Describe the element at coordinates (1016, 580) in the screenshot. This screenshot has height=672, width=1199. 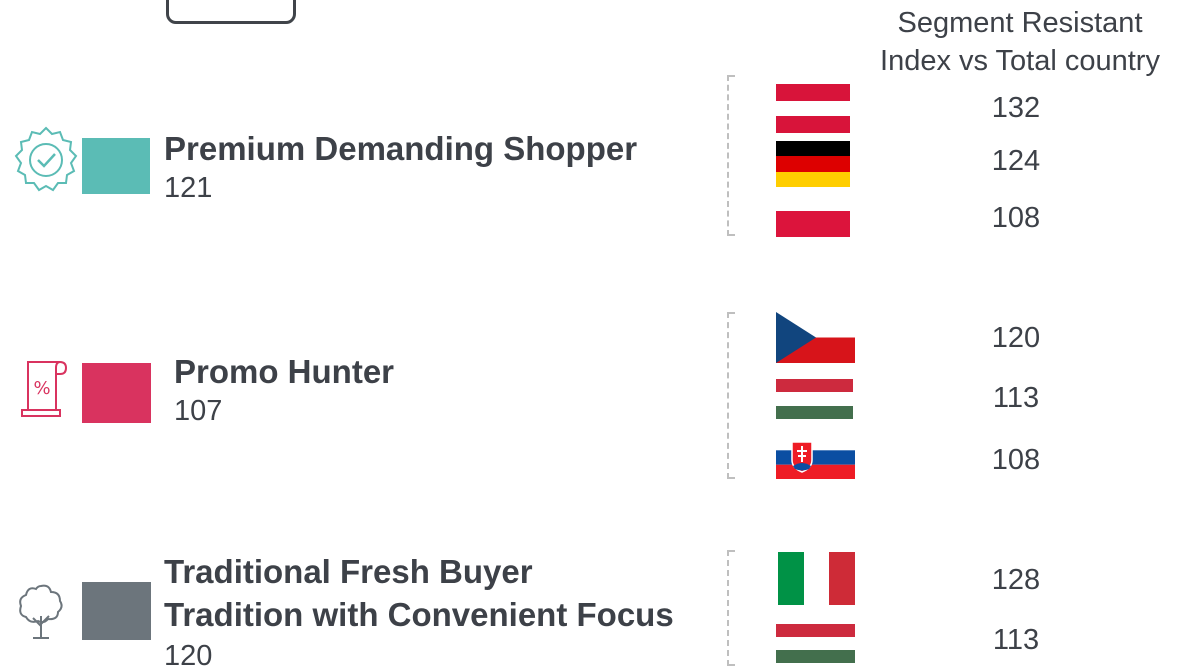
I see `country-index: 128` at that location.